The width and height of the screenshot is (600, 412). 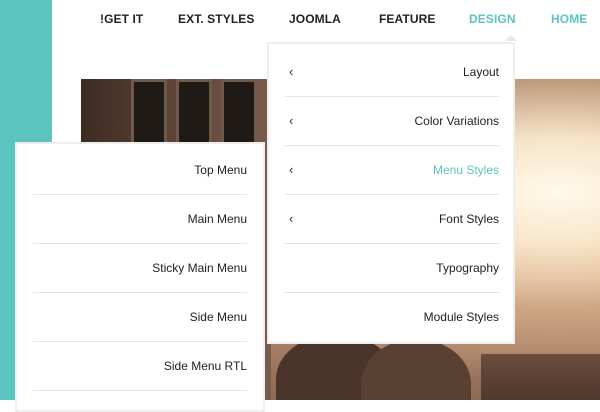 I want to click on menu-item-label: Color Variations, so click(x=456, y=121).